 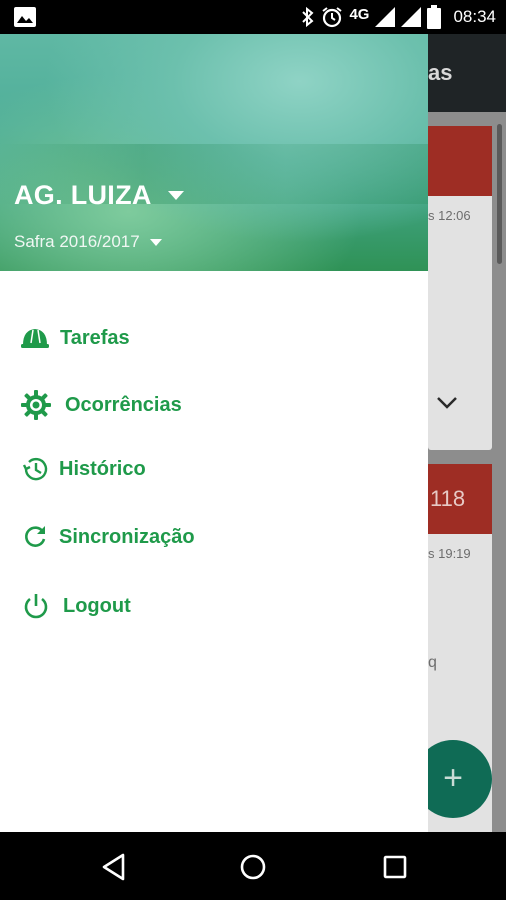 I want to click on menu-item-tarefas: Tarefas, so click(x=214, y=338).